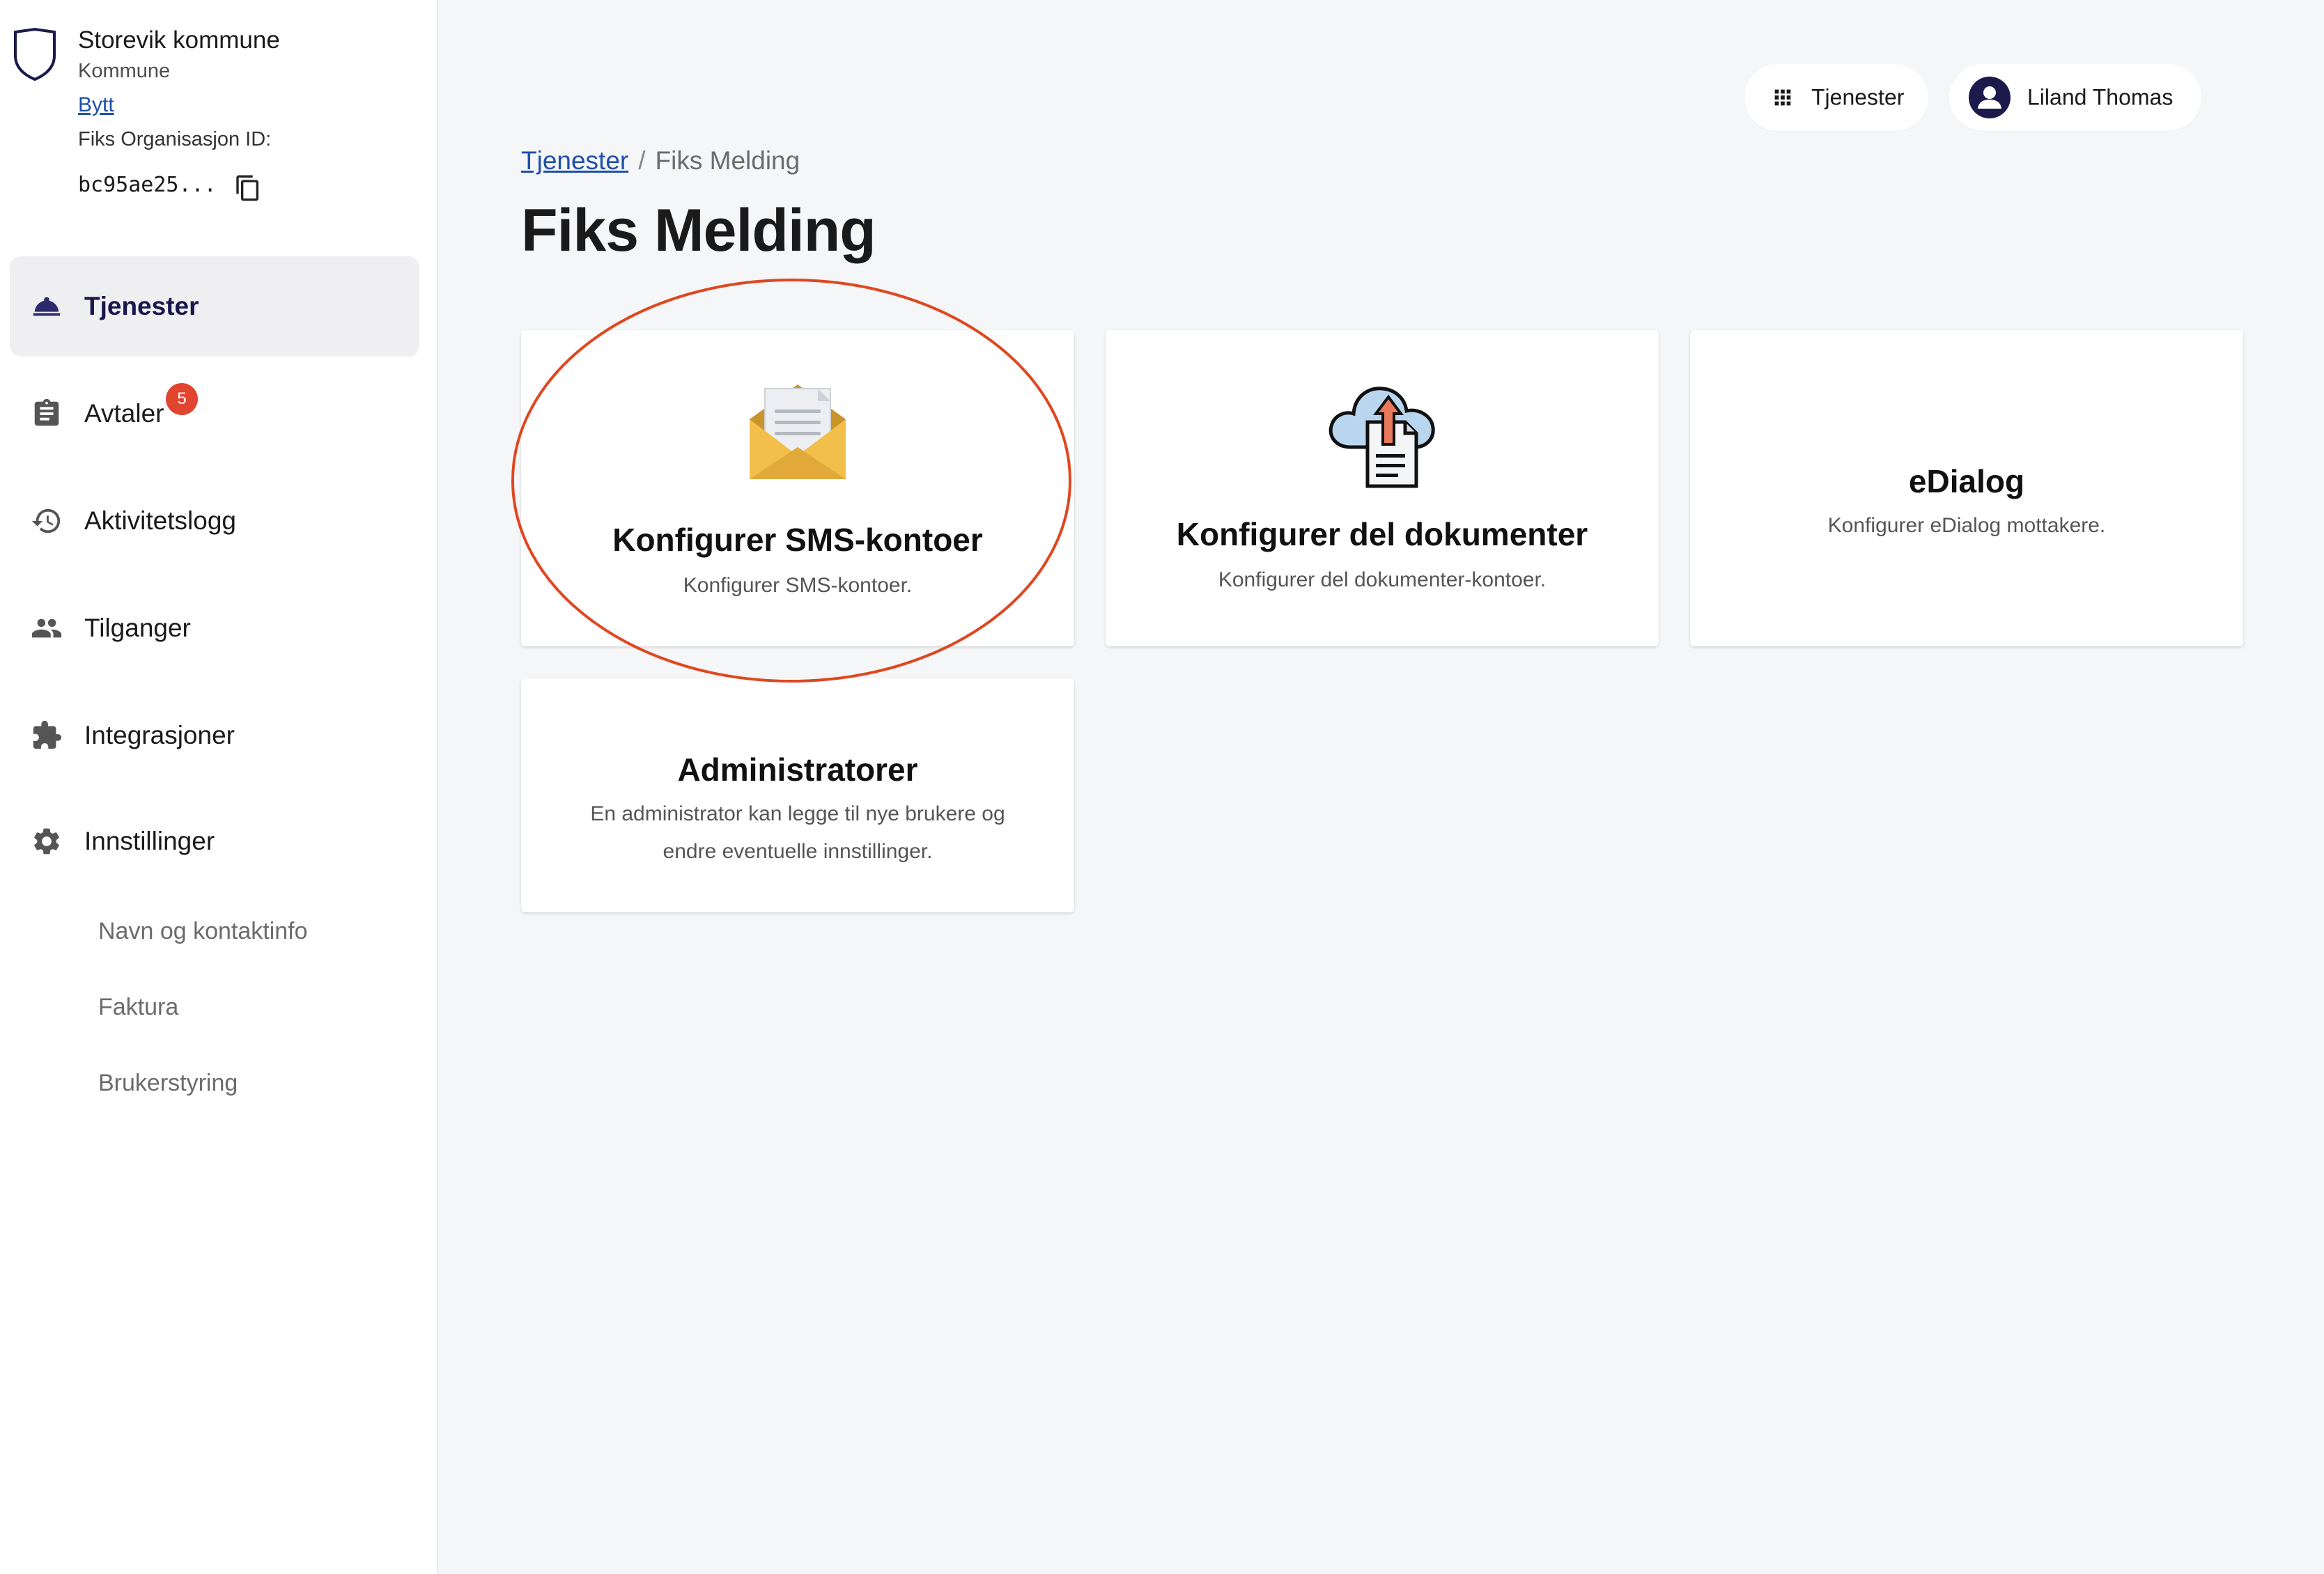 This screenshot has height=1574, width=2324. What do you see at coordinates (1966, 525) in the screenshot?
I see `card-description: Konfigurer eDialog mottakere.` at bounding box center [1966, 525].